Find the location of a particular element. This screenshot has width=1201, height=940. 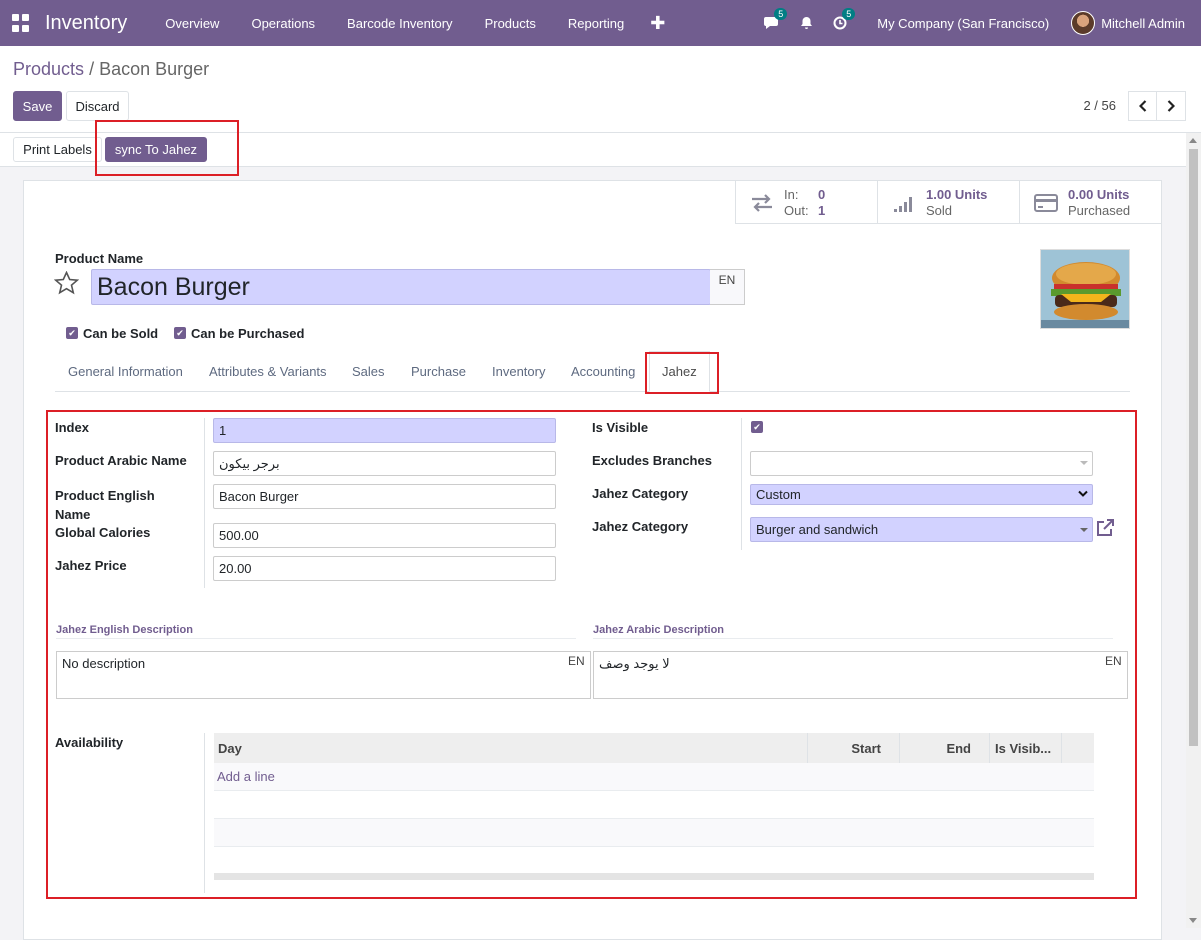

tab-jahez: Jahez is located at coordinates (679, 371).